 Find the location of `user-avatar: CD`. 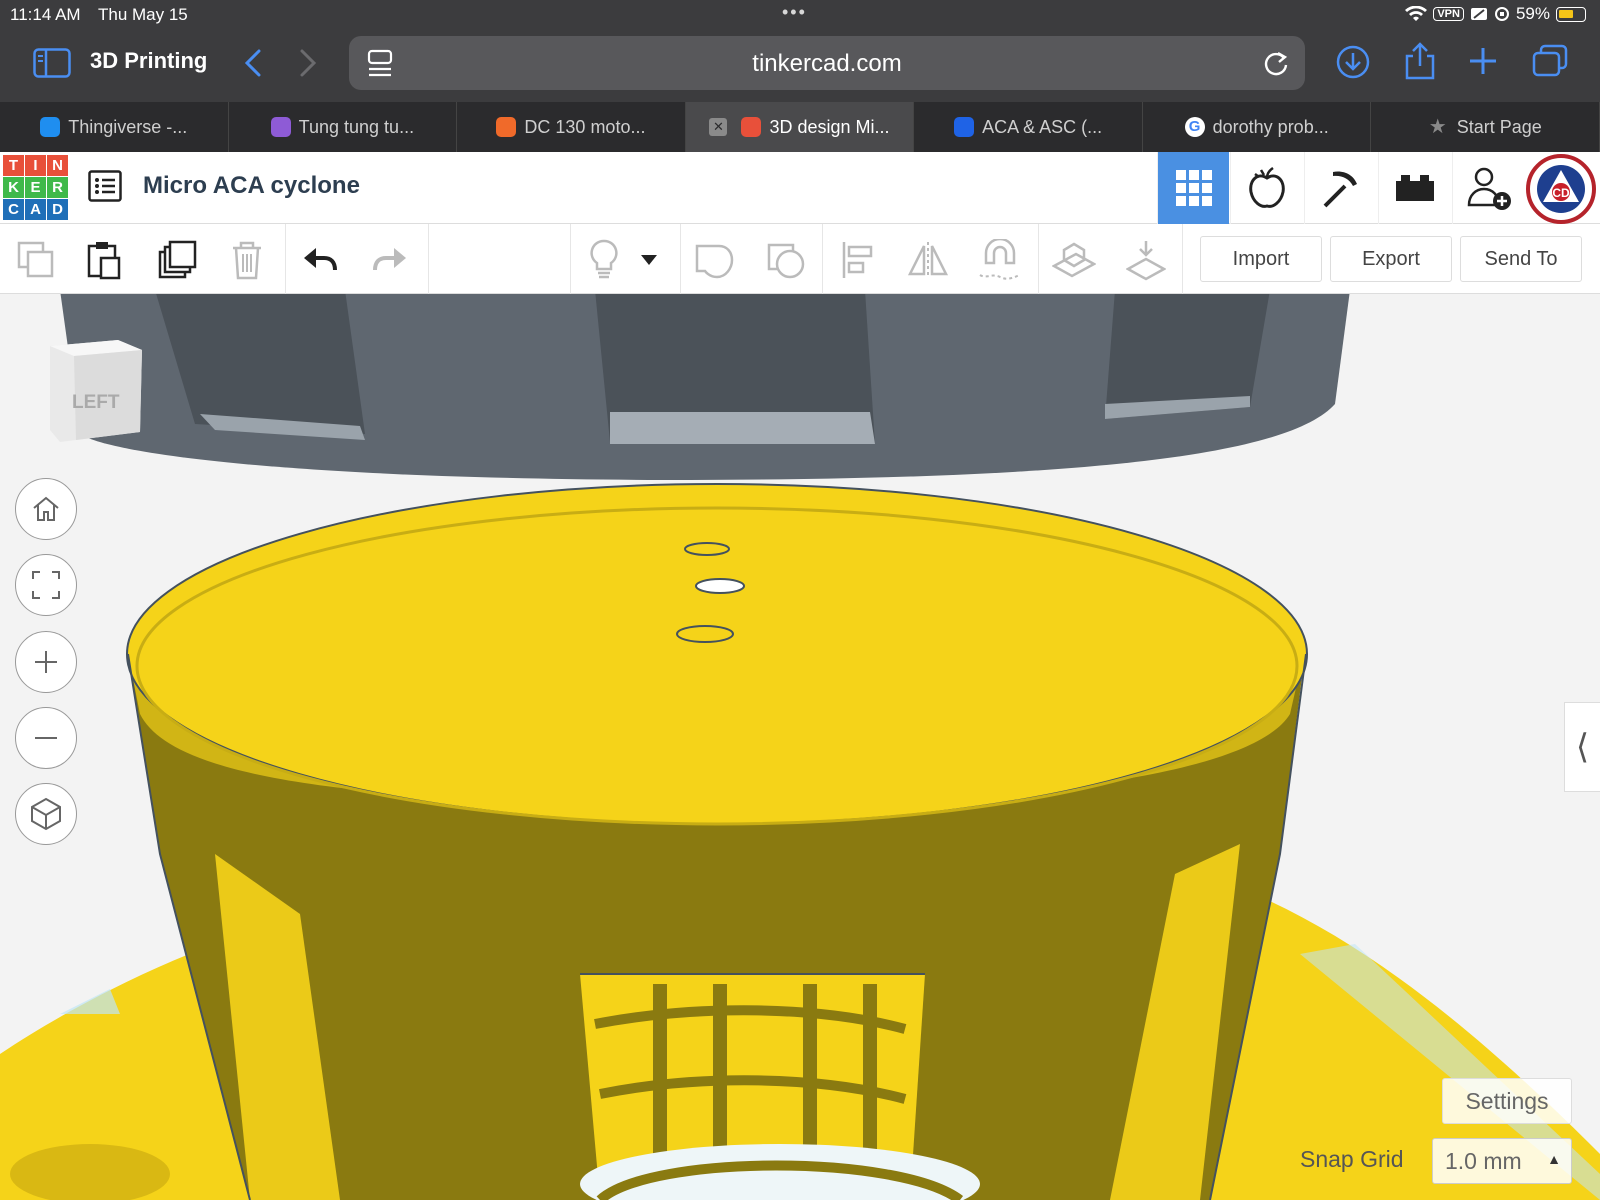

user-avatar: CD is located at coordinates (1561, 189).